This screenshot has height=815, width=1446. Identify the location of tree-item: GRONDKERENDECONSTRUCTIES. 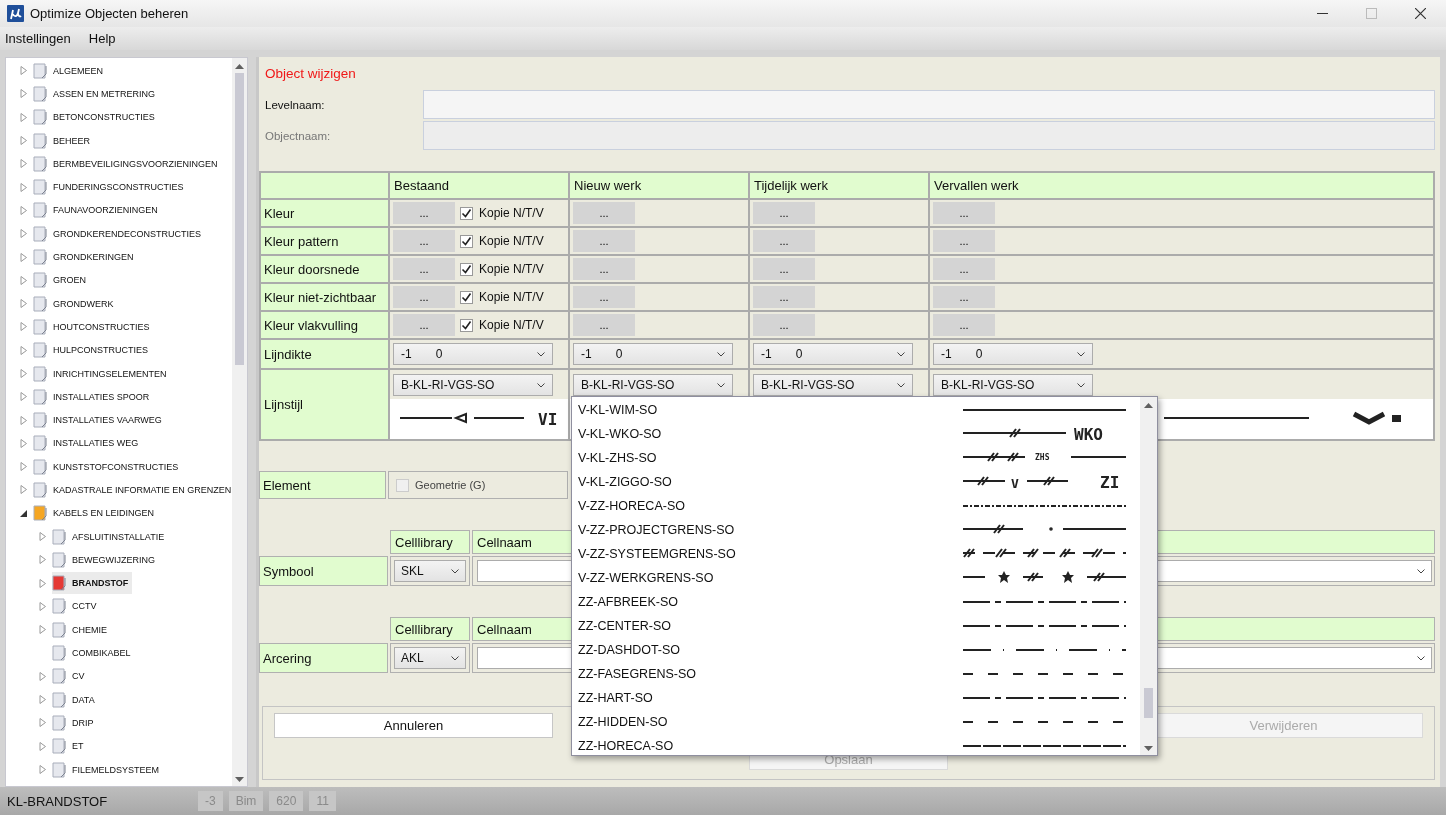
(119, 233).